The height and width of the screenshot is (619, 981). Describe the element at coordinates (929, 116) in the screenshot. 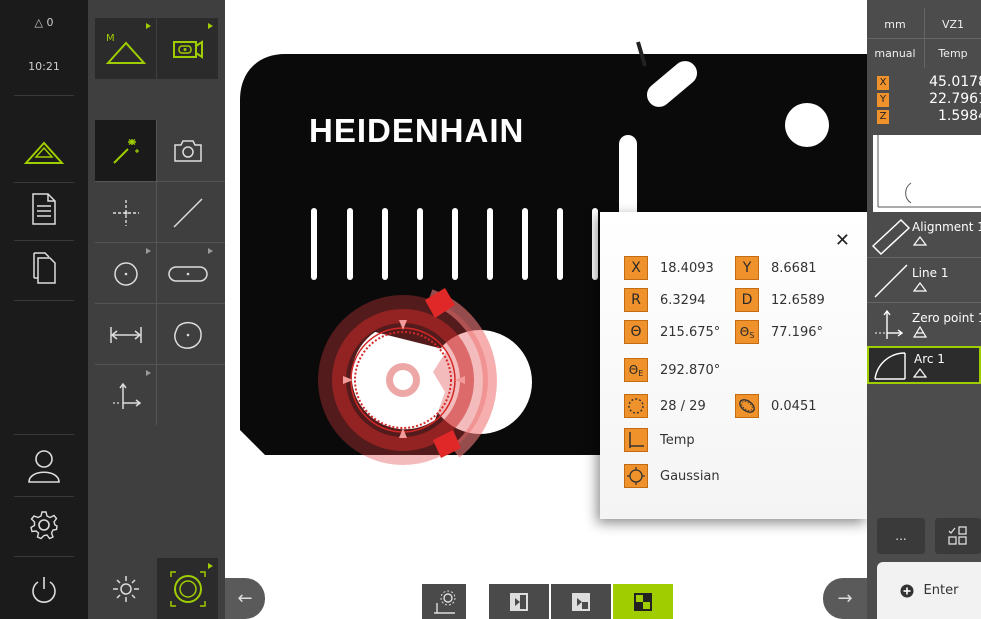

I see `position-z: Z 1.5984` at that location.